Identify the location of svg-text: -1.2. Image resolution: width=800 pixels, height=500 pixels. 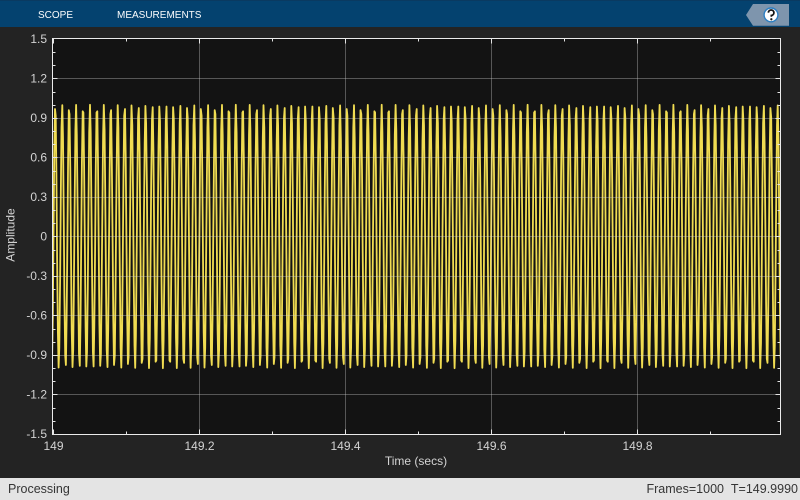
(36, 395).